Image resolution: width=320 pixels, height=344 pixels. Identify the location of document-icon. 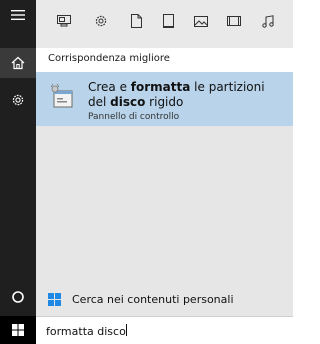
(136, 21).